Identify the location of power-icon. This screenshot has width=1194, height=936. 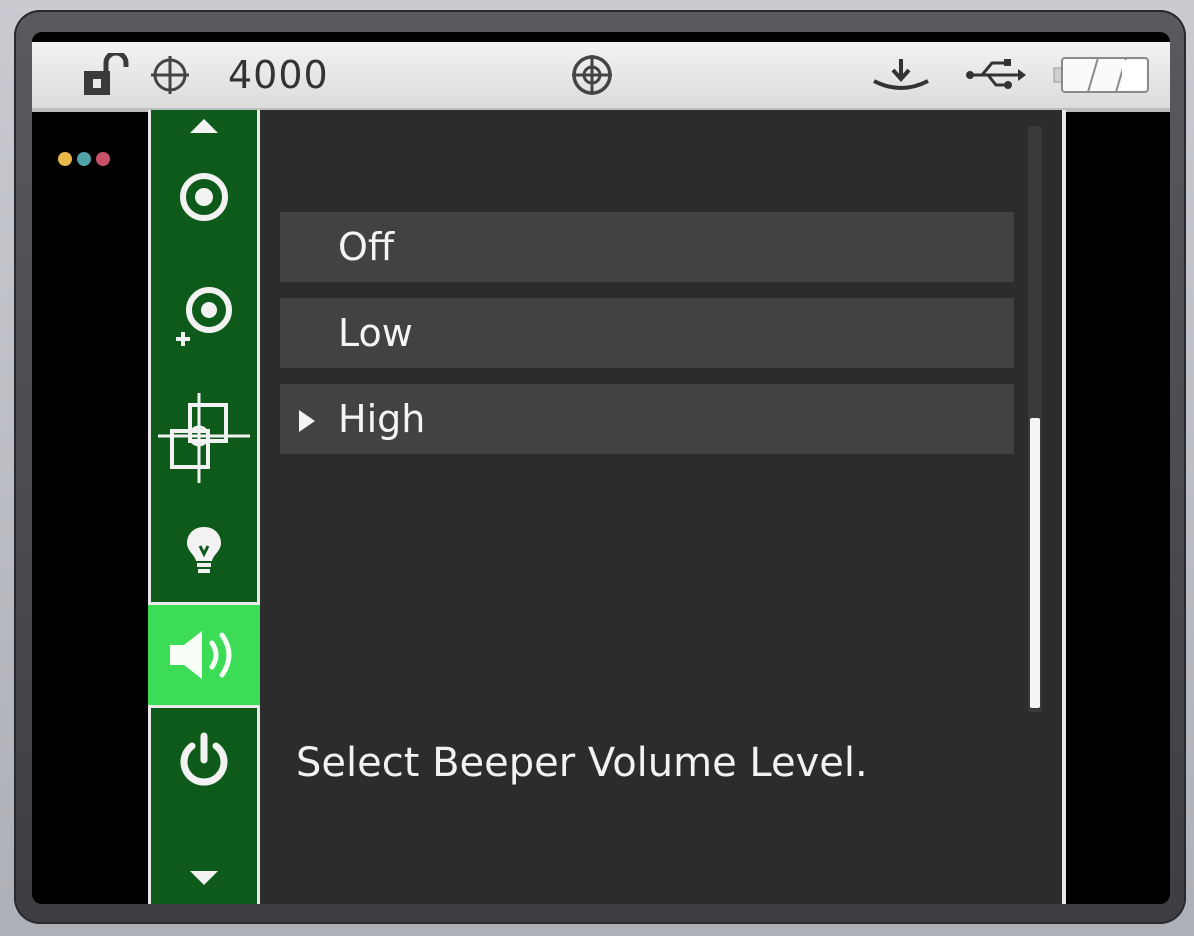
(204, 759).